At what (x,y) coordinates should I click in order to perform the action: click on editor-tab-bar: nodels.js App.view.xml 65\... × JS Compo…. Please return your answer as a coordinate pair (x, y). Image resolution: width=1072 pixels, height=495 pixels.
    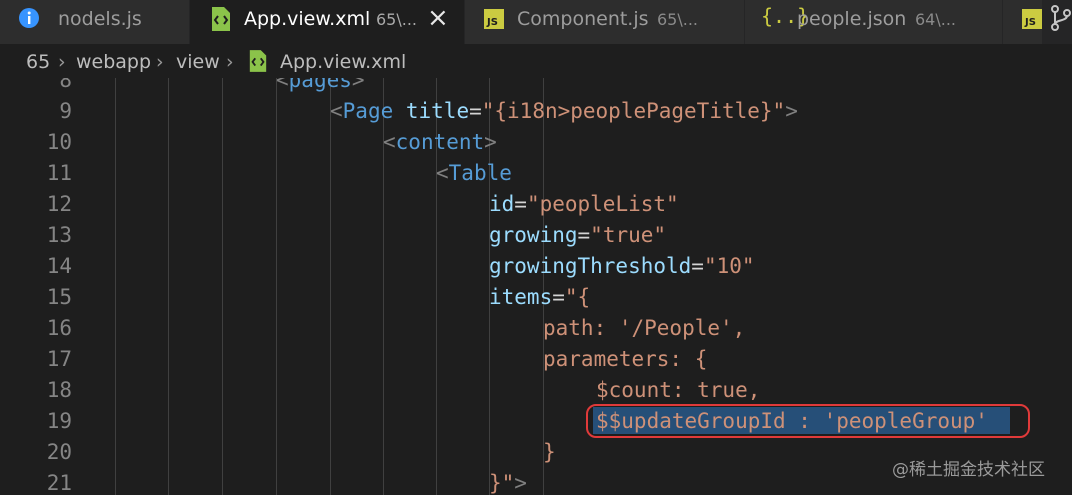
    Looking at the image, I should click on (536, 22).